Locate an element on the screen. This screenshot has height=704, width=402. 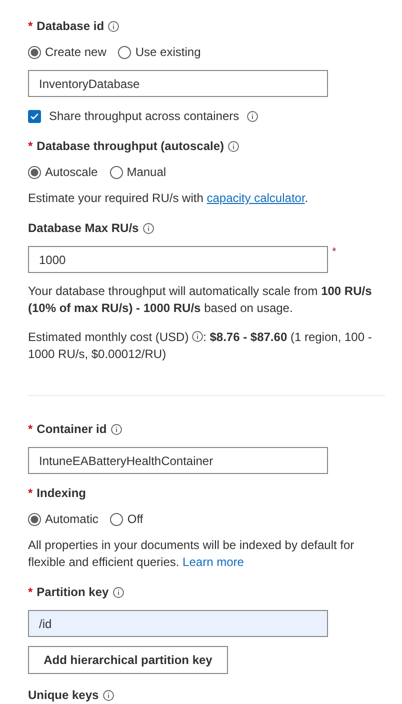
help-text: Estimated monthly cost (USD) : $8.76 - $87.60 (1 region, 100 - 1000 RU/s, $0.00012/RU) is located at coordinates (200, 346).